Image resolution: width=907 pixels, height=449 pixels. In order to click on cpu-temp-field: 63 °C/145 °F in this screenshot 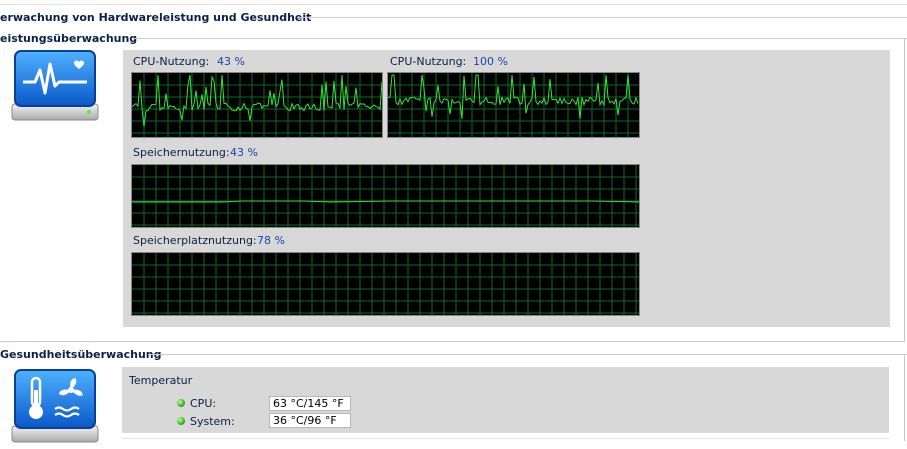, I will do `click(310, 403)`.